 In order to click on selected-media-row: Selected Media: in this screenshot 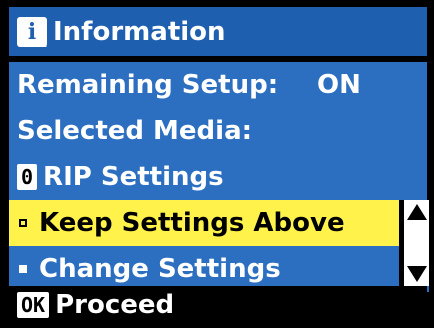, I will do `click(218, 131)`.